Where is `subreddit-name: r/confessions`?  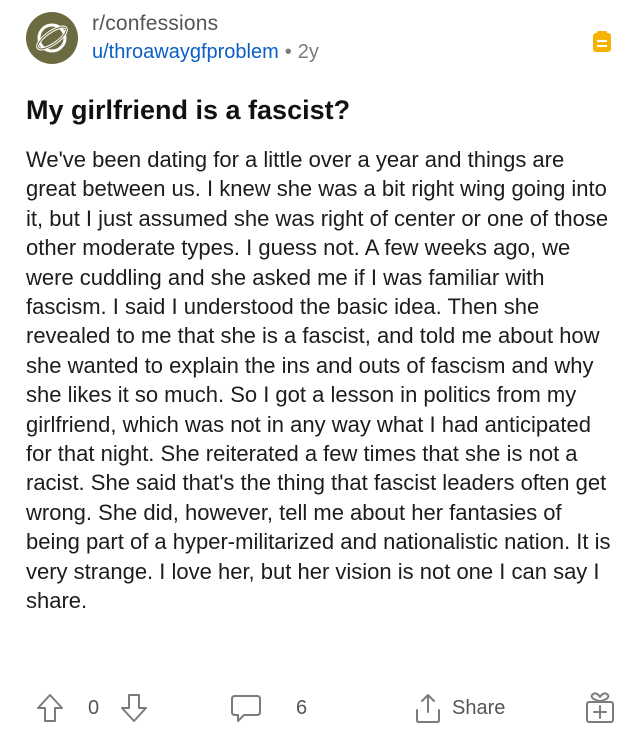
subreddit-name: r/confessions is located at coordinates (205, 24).